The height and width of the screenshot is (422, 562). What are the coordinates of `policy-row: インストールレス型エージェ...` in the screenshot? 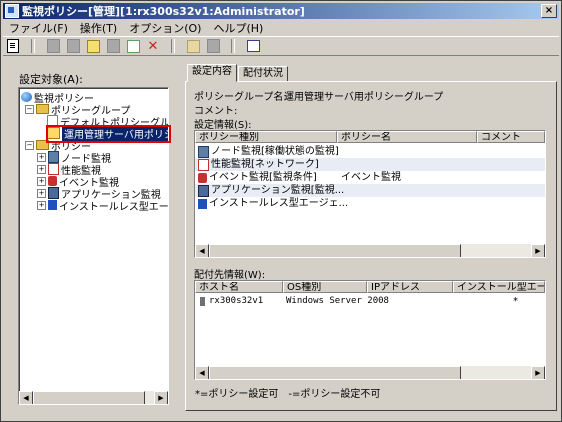 It's located at (370, 203).